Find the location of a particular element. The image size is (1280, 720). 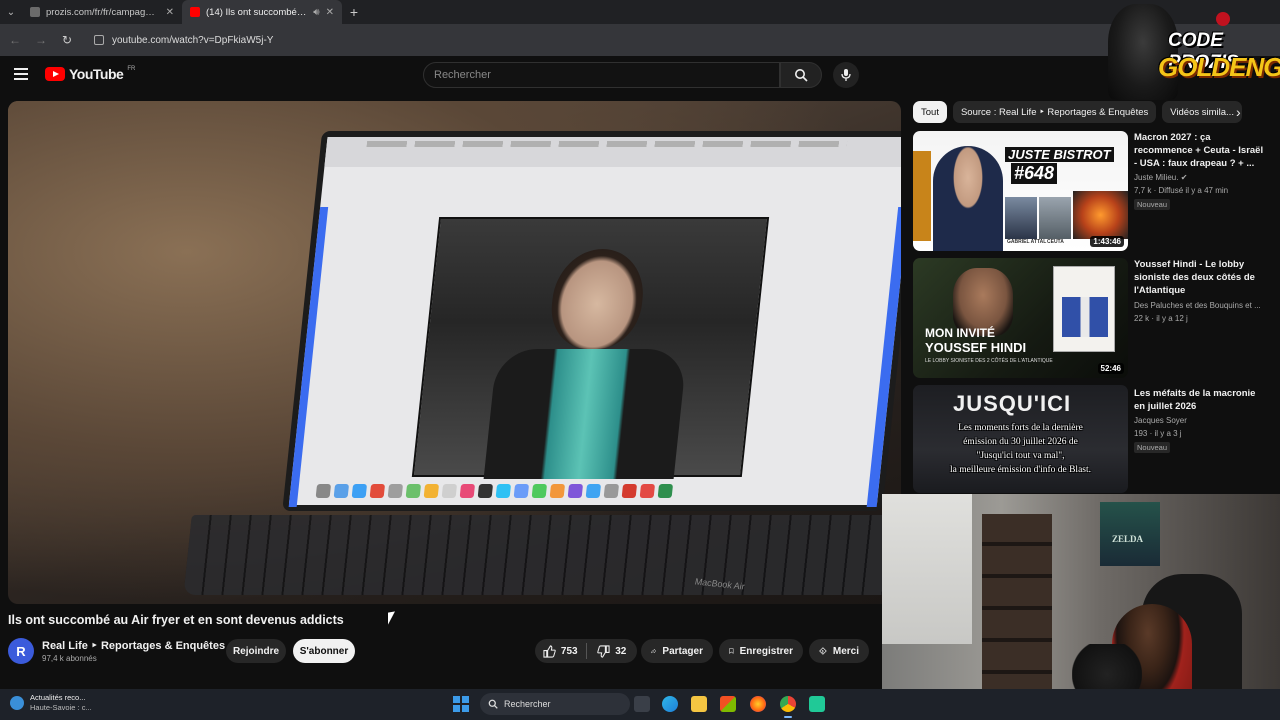

dislike-button: 32 is located at coordinates (612, 651).